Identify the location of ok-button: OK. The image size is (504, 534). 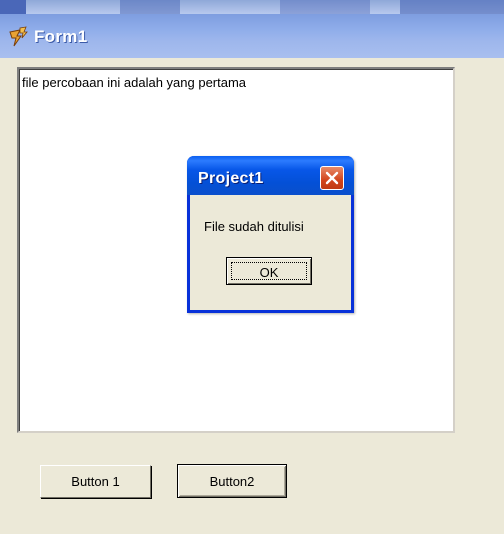
(269, 271).